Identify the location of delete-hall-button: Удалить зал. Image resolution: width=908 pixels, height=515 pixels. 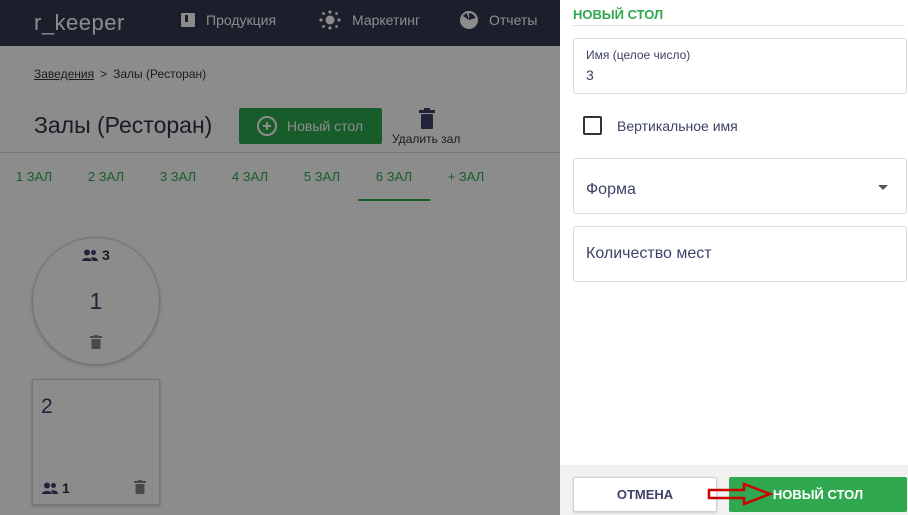
(427, 127).